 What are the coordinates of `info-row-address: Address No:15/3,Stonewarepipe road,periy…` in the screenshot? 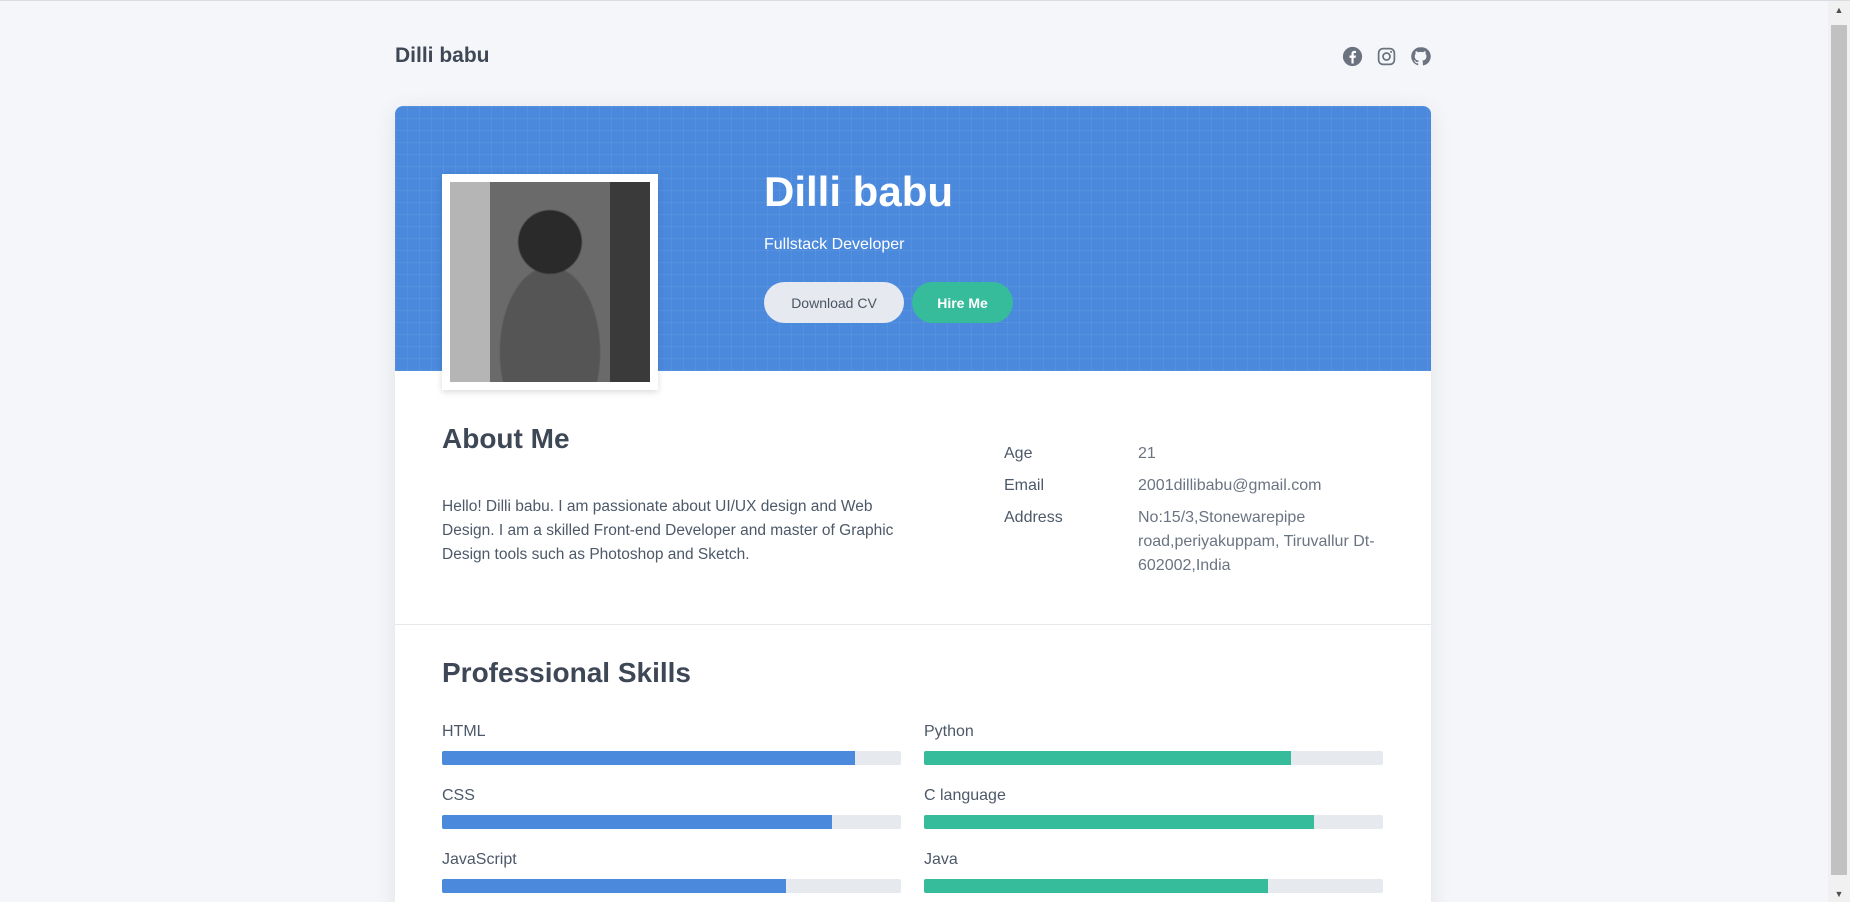 It's located at (1194, 542).